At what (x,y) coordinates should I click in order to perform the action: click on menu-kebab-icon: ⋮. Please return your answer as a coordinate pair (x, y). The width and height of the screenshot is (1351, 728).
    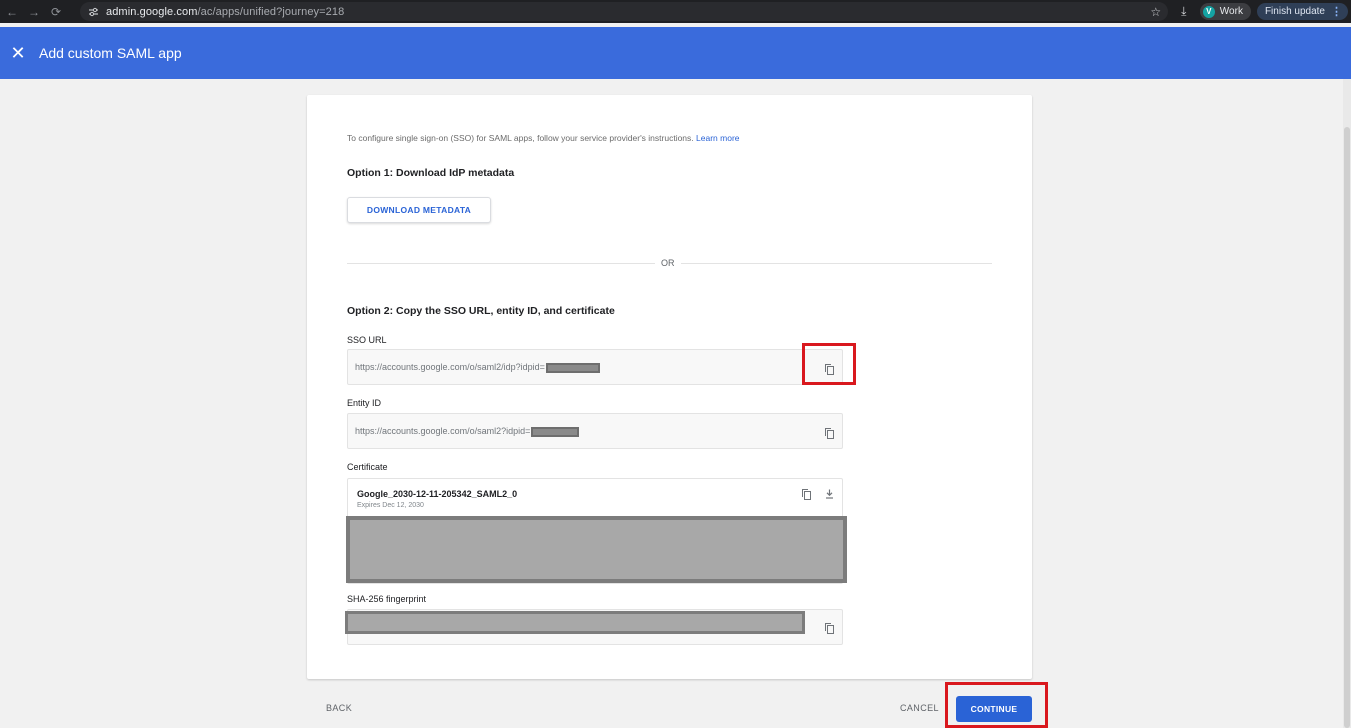
    Looking at the image, I should click on (1336, 12).